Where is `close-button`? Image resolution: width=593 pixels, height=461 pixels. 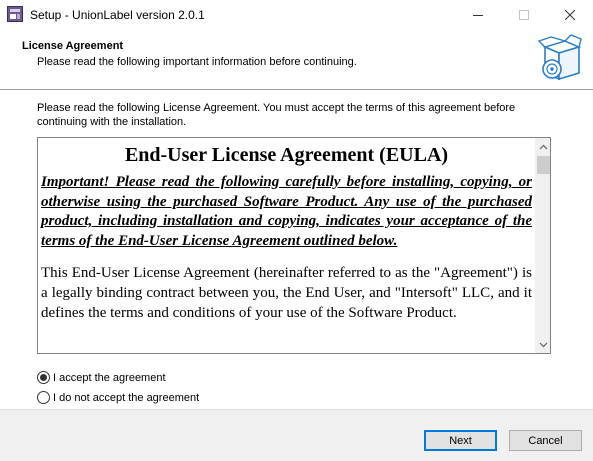
close-button is located at coordinates (570, 15).